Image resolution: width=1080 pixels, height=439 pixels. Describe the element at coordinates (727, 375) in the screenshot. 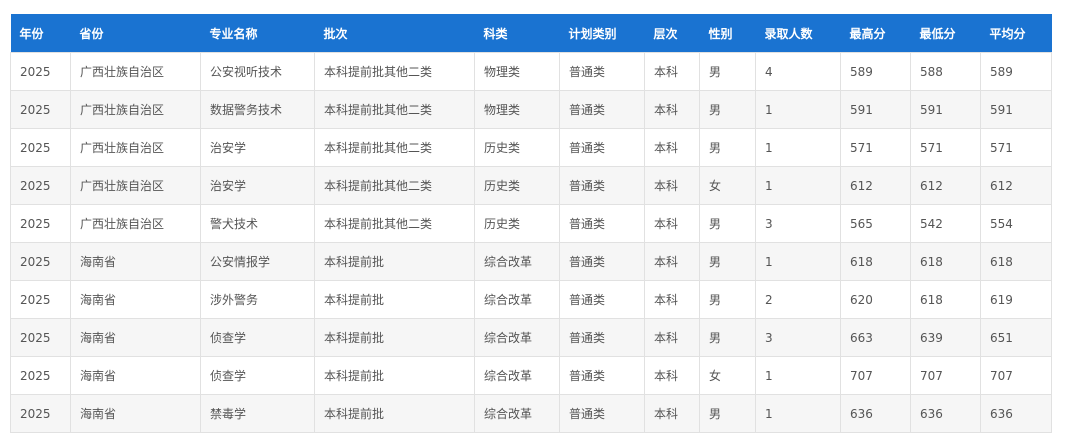

I see `cell-gender: 女` at that location.